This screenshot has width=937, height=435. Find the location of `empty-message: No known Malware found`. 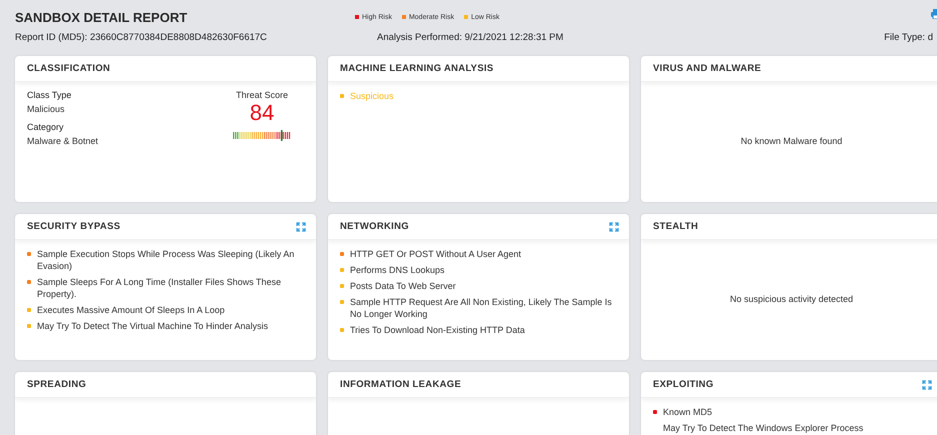

empty-message: No known Malware found is located at coordinates (791, 141).